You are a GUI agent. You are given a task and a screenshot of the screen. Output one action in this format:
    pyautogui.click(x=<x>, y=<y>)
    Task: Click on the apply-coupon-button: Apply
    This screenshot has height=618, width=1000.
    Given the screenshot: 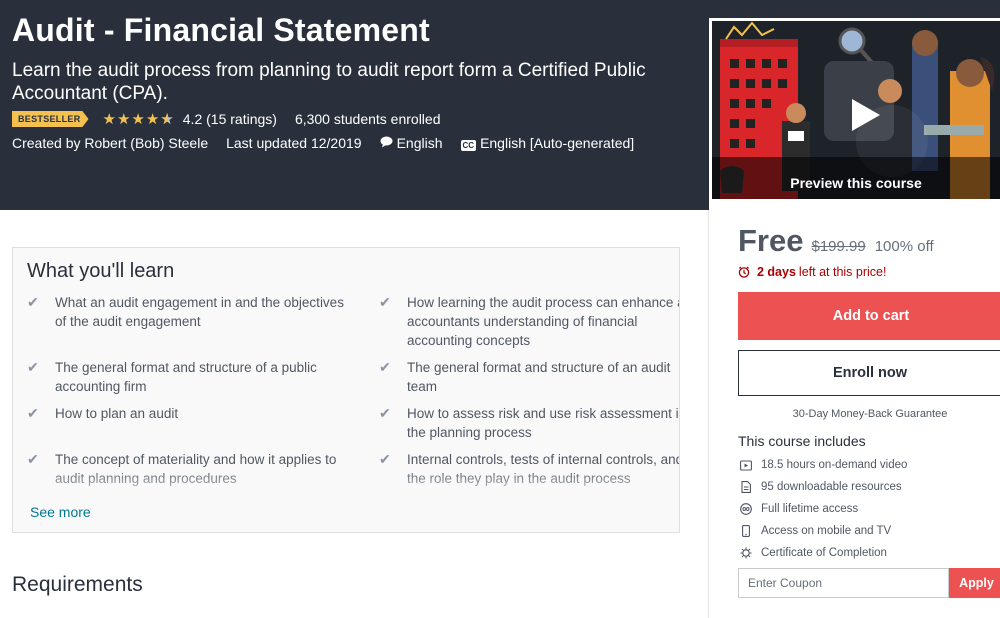 What is the action you would take?
    pyautogui.click(x=974, y=583)
    